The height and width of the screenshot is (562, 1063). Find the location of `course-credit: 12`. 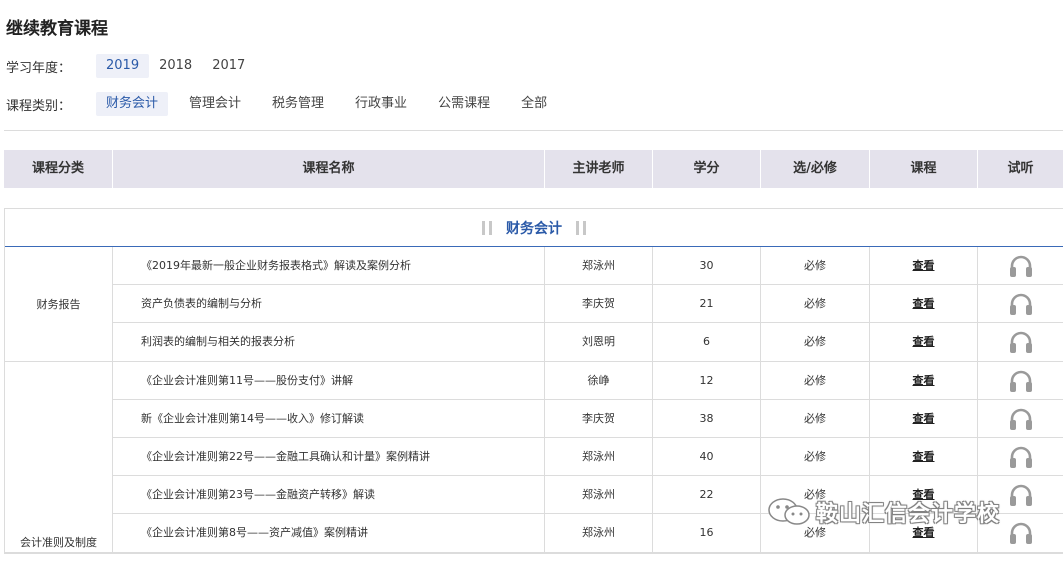

course-credit: 12 is located at coordinates (707, 381).